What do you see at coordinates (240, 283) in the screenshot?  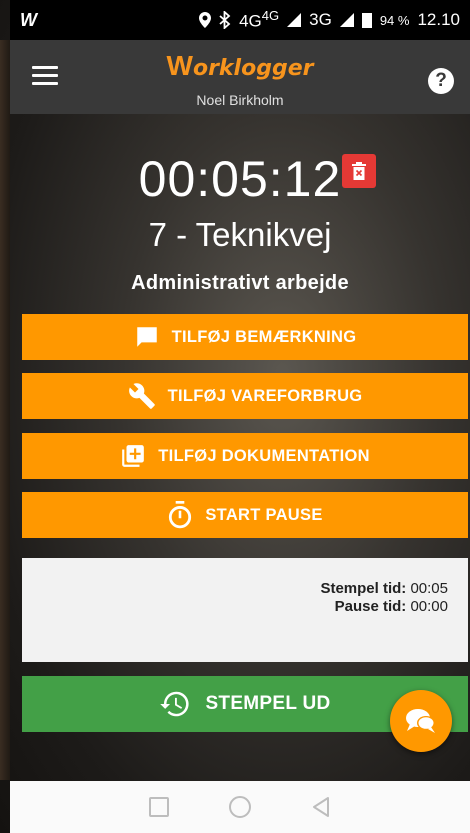 I see `task-name: Administrativt arbejde` at bounding box center [240, 283].